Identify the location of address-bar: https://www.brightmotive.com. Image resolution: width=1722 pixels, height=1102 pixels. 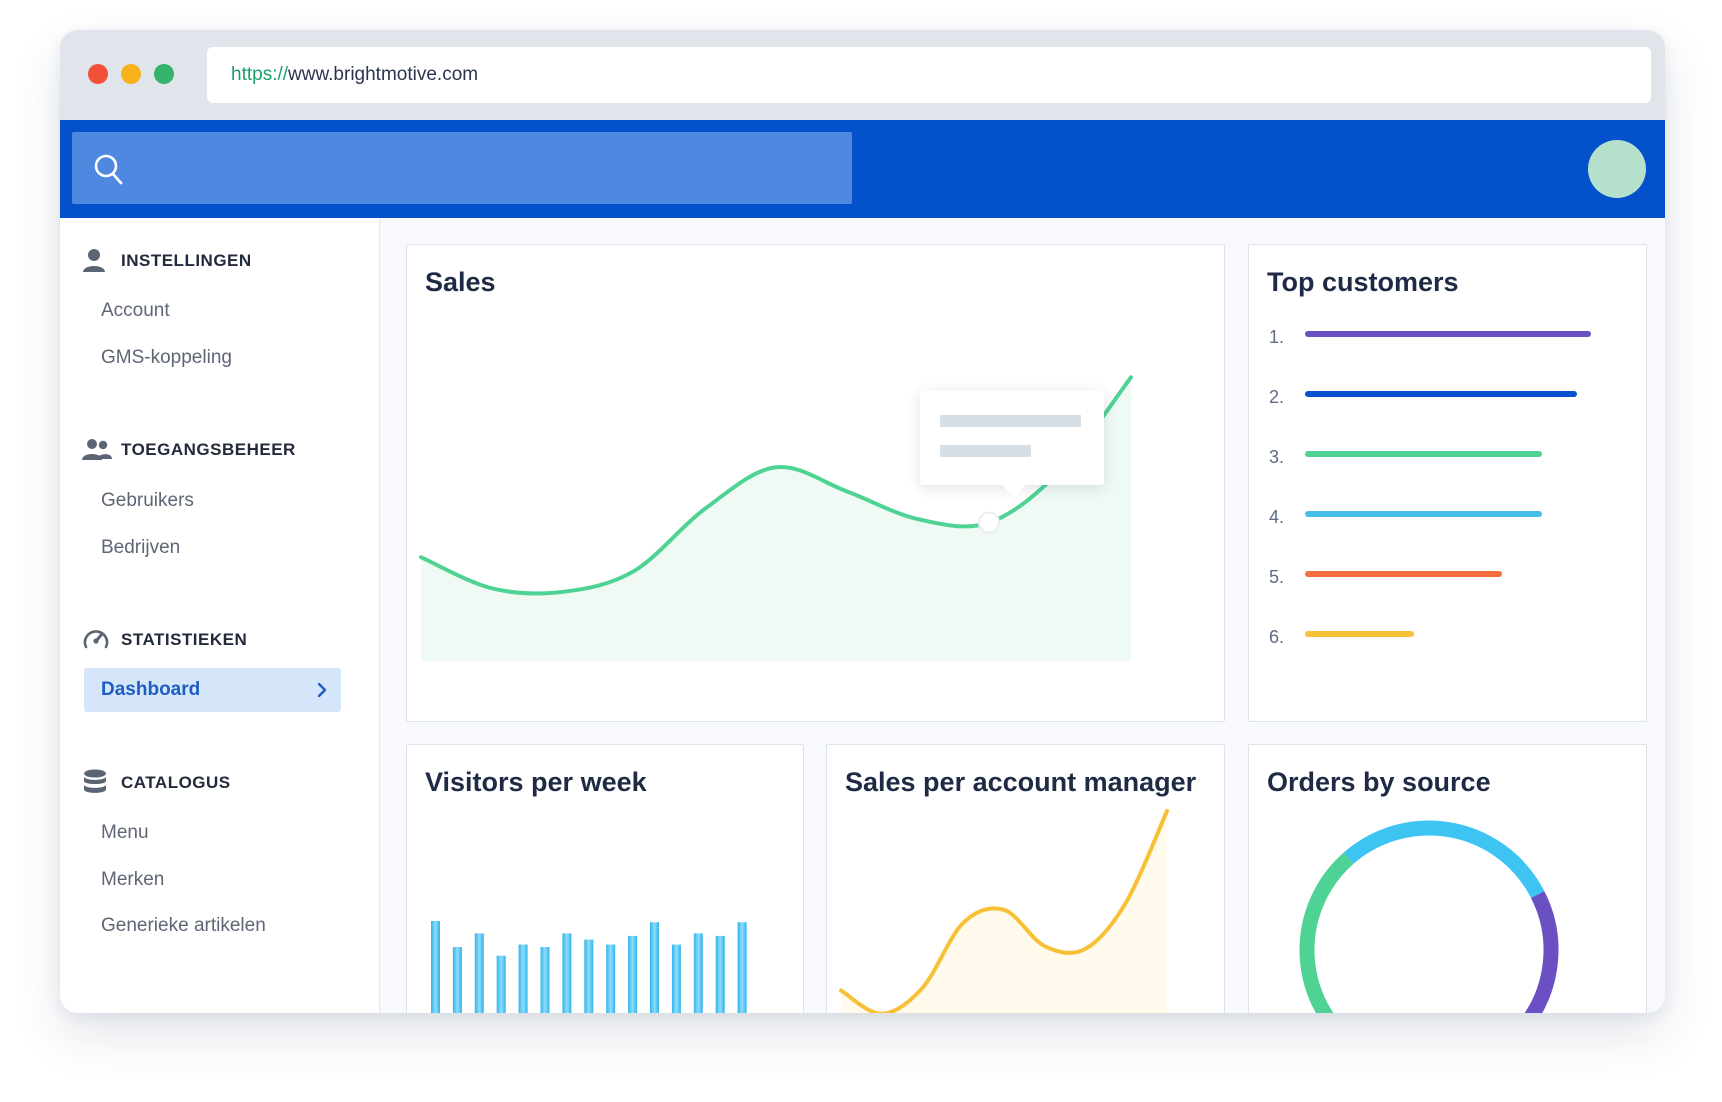
(929, 75).